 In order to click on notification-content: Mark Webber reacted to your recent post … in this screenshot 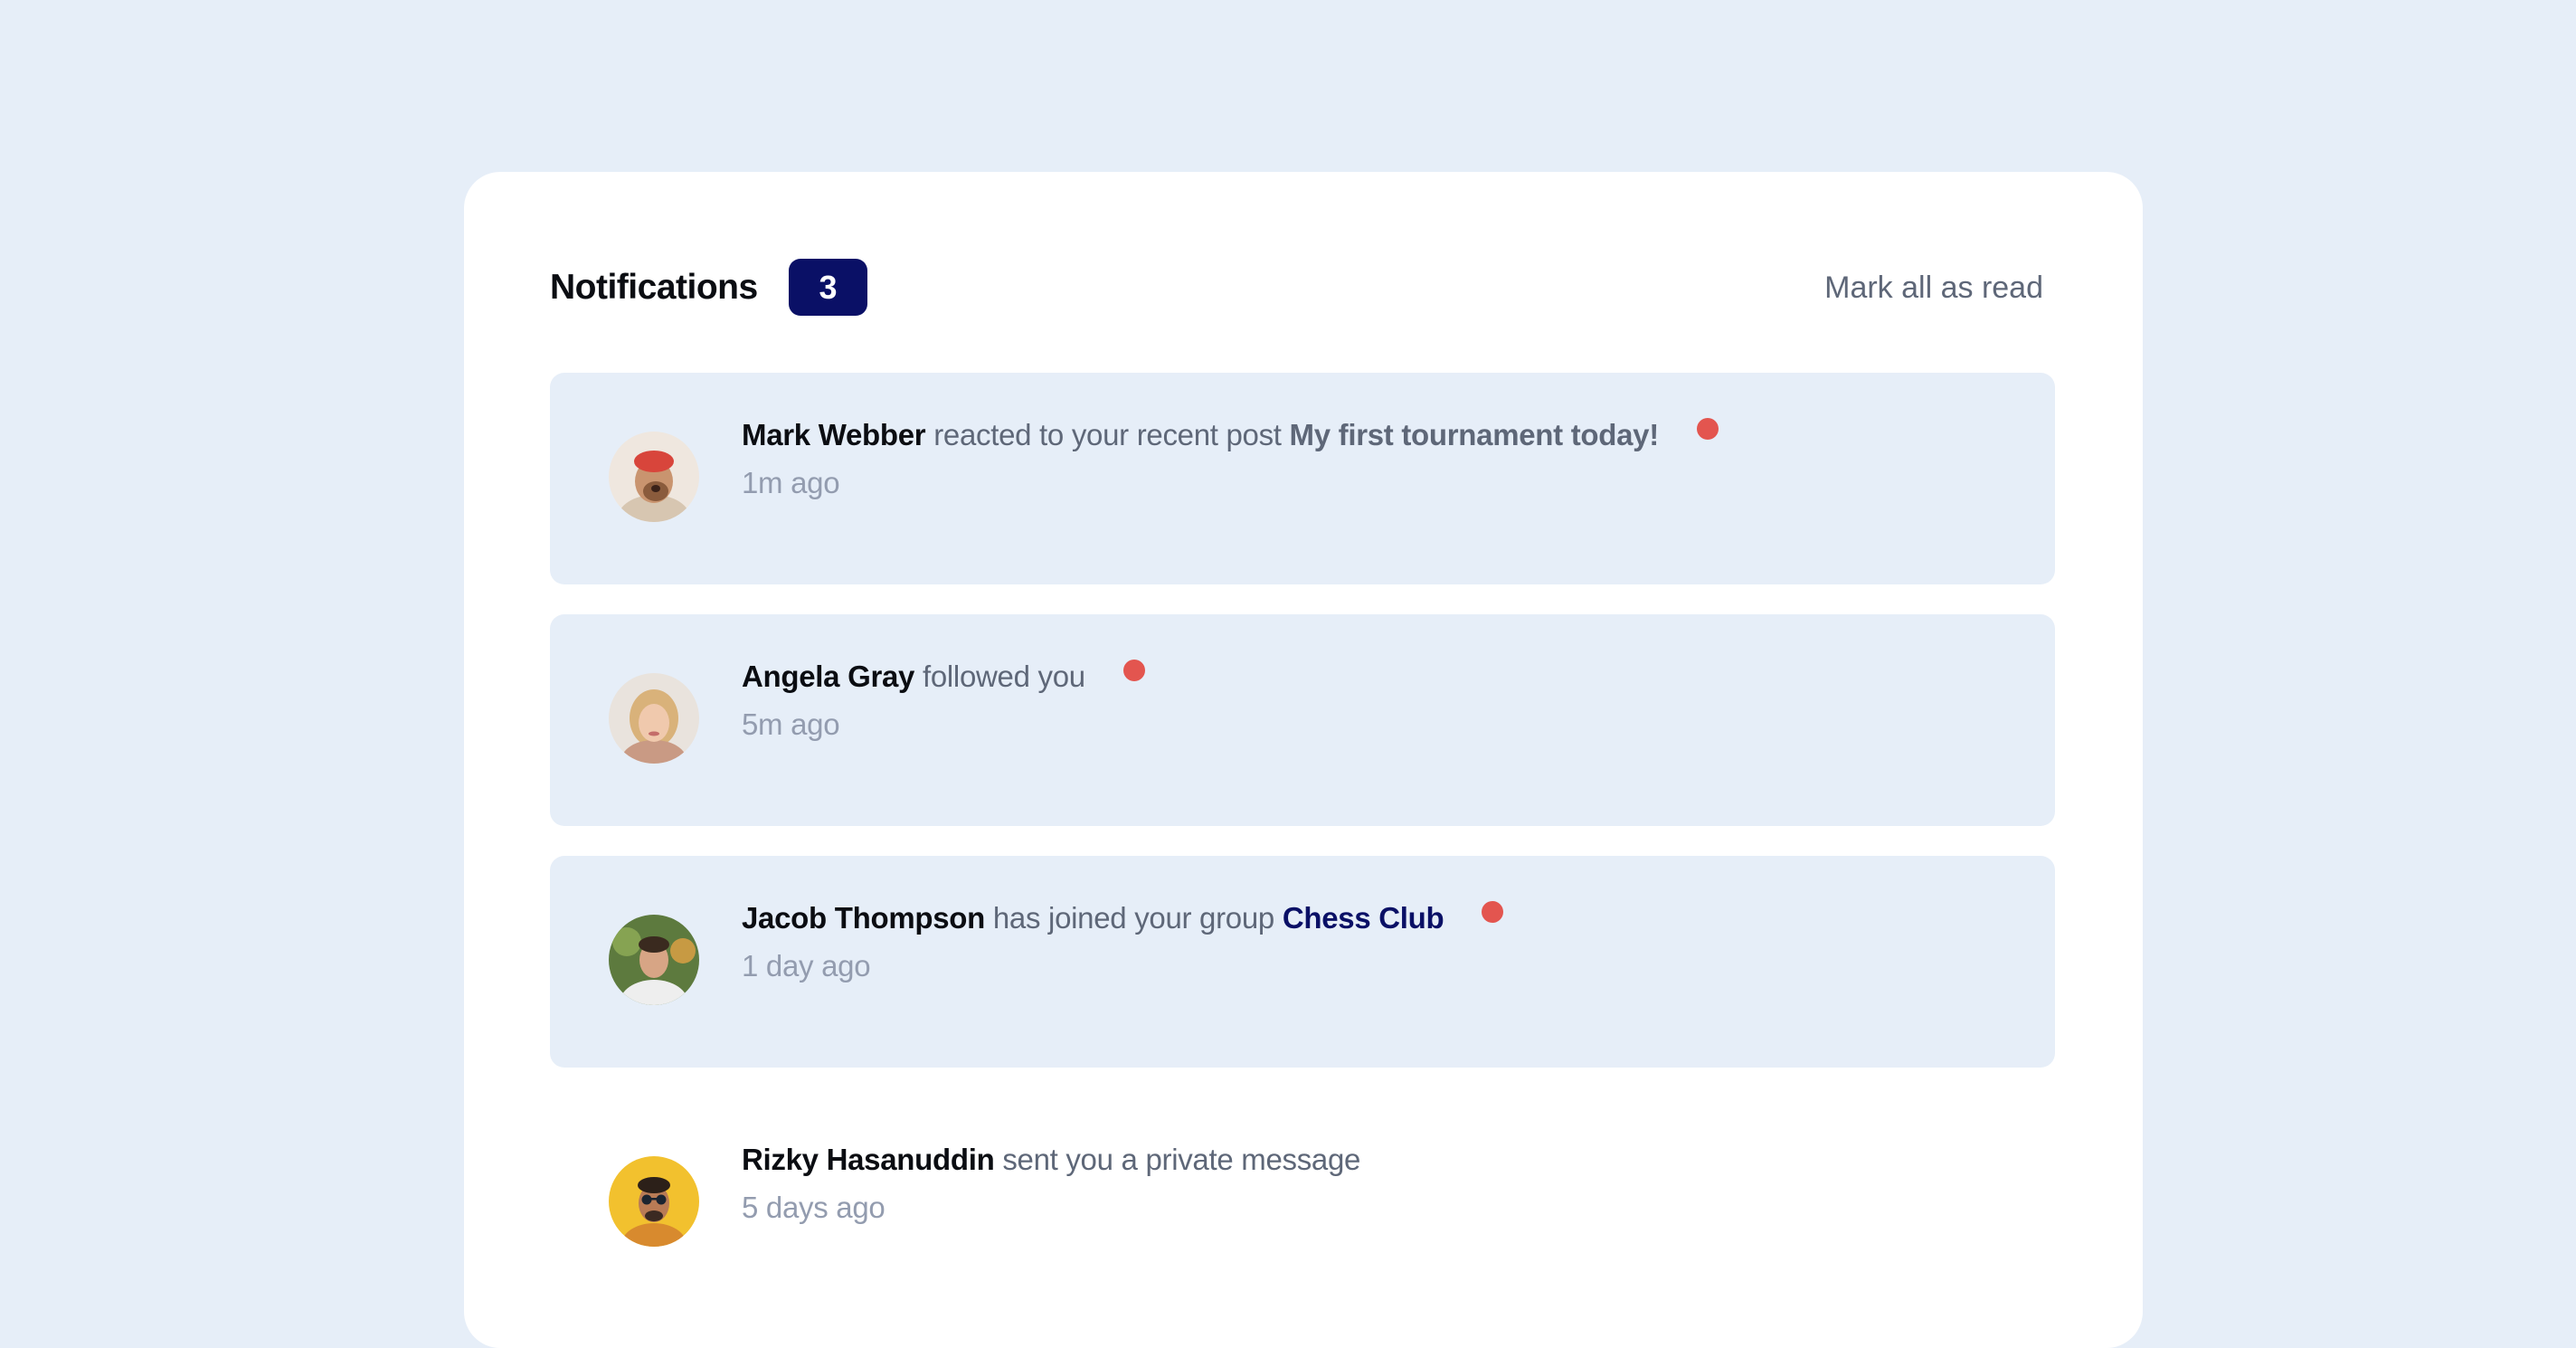, I will do `click(1380, 458)`.